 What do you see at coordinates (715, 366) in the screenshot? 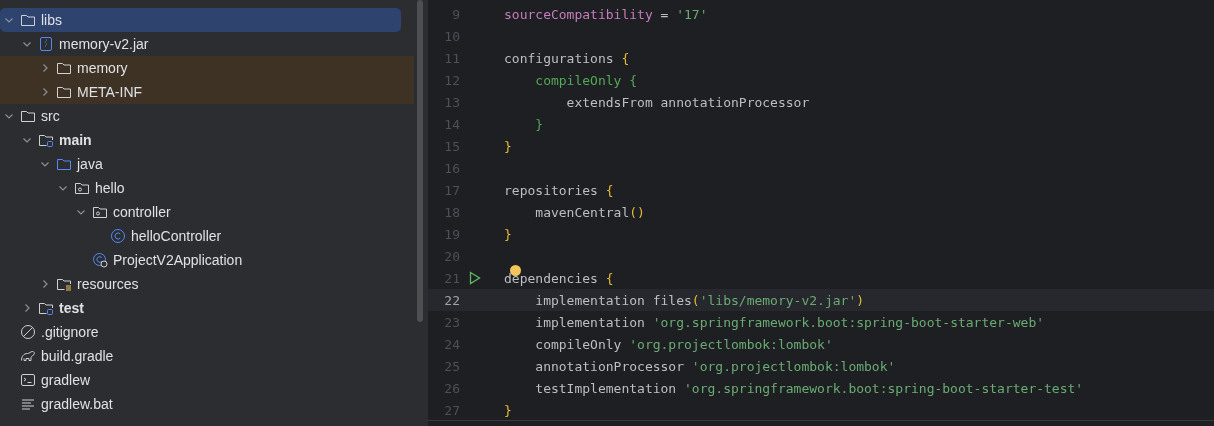
I see `code-line: annotationProcessor 'org.projectlombok:lombok'` at bounding box center [715, 366].